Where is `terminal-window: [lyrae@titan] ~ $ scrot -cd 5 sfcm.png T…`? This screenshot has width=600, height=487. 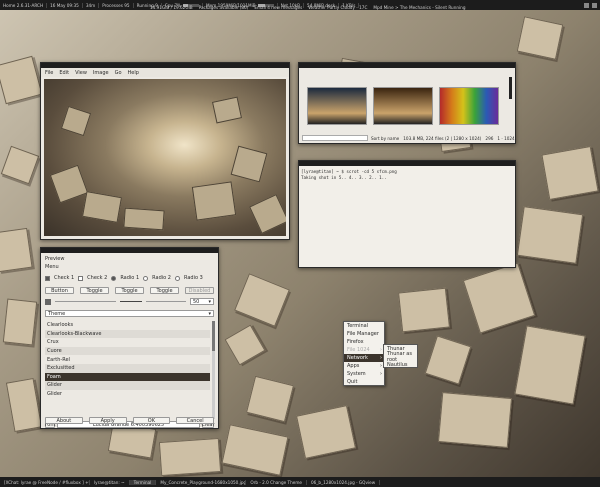 terminal-window: [lyrae@titan] ~ $ scrot -cd 5 sfcm.png T… is located at coordinates (407, 214).